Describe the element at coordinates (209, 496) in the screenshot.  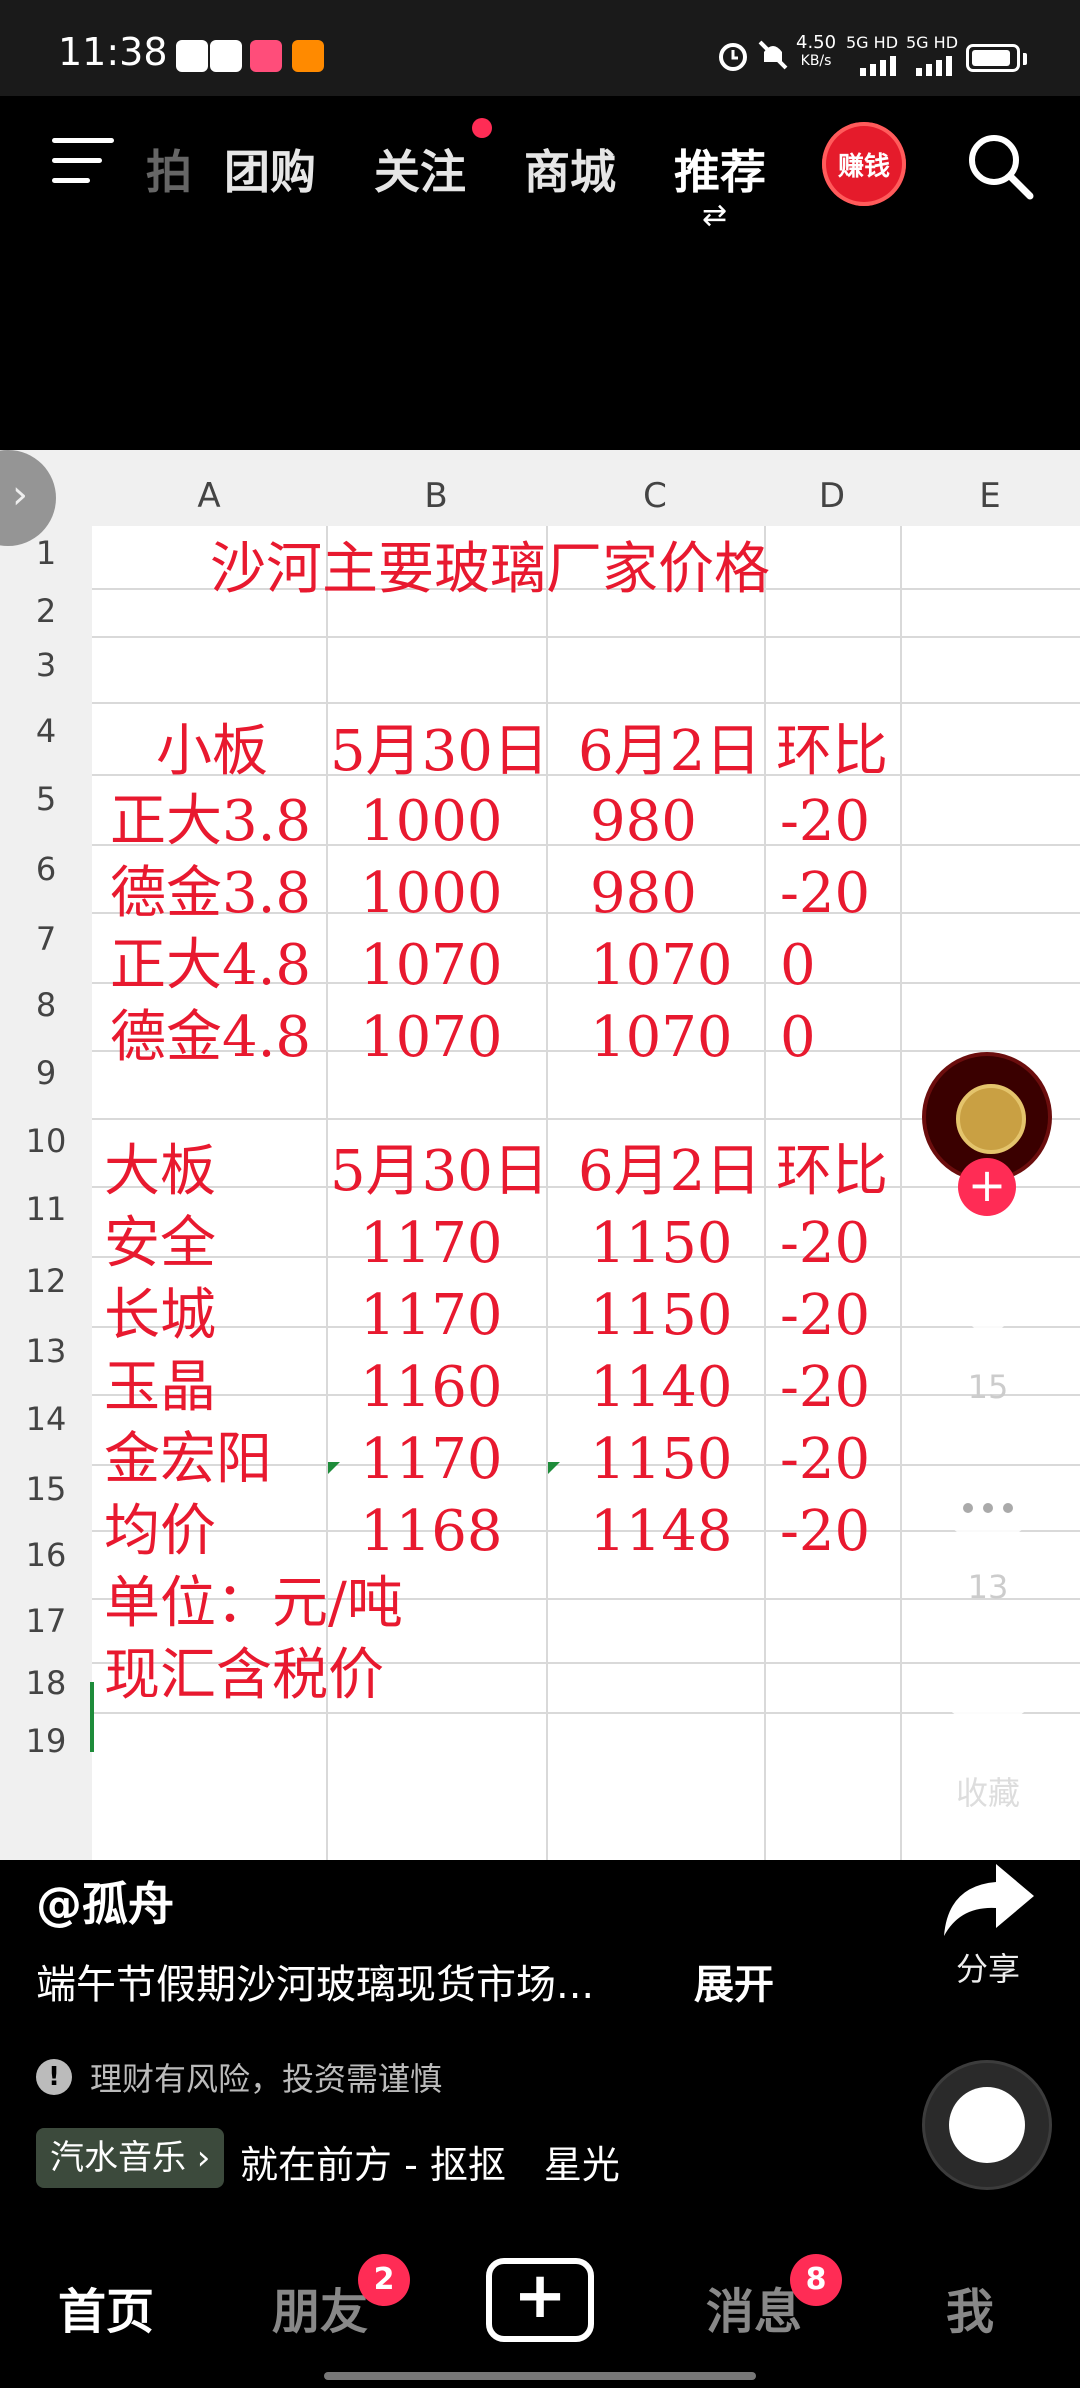
I see `col-a: A` at that location.